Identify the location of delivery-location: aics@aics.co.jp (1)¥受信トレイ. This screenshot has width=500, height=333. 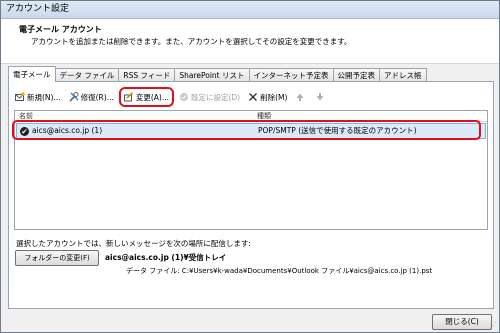
(166, 257).